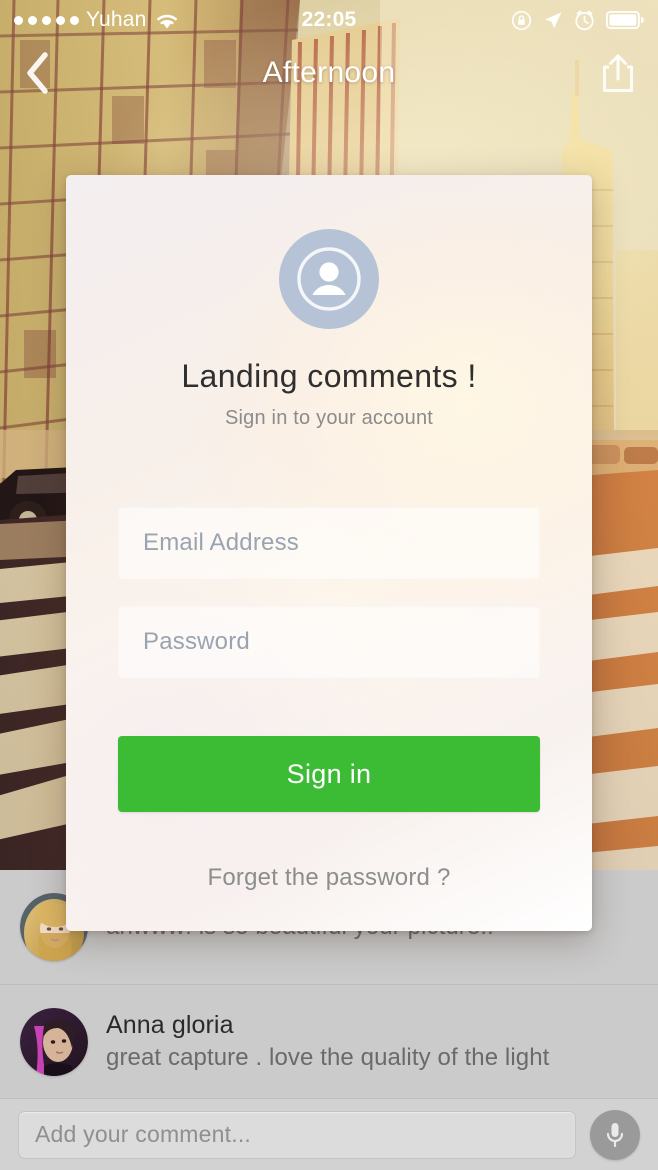 The image size is (658, 1170). Describe the element at coordinates (329, 642) in the screenshot. I see `password-field: Password` at that location.